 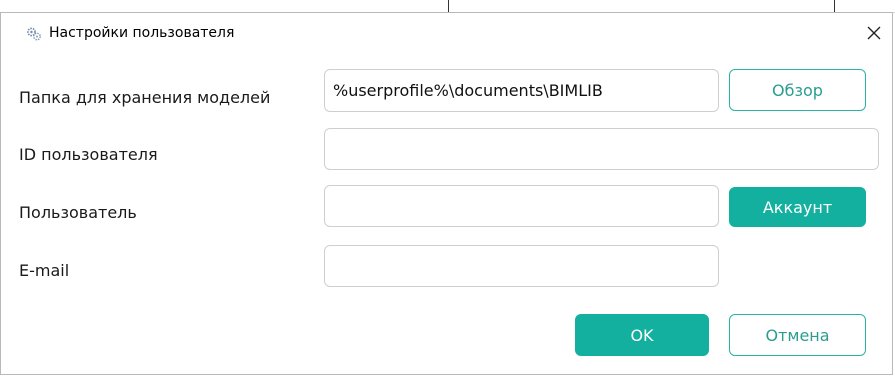 I want to click on ok-button: OK, so click(x=642, y=335).